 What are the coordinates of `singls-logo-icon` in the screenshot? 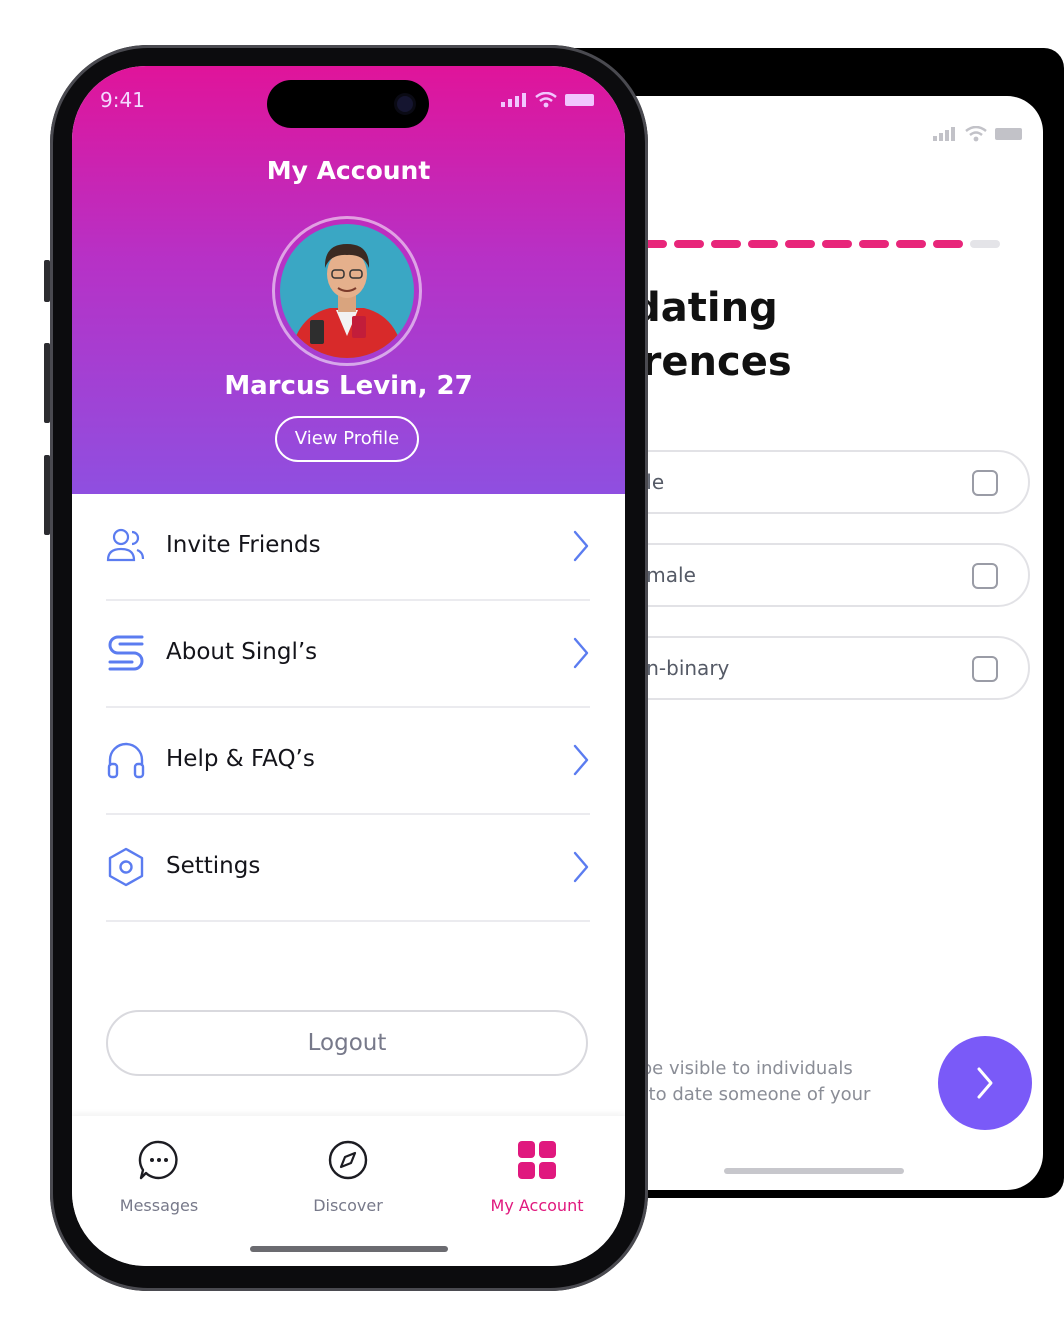 It's located at (126, 653).